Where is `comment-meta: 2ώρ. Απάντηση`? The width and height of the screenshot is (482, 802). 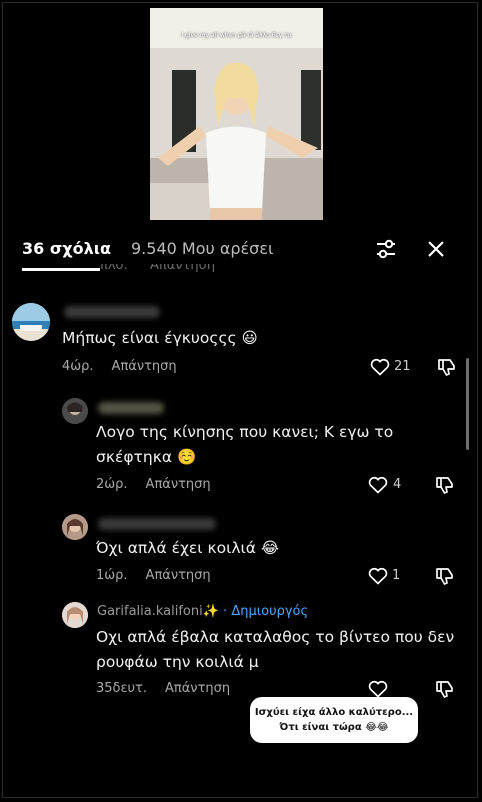 comment-meta: 2ώρ. Απάντηση is located at coordinates (153, 484).